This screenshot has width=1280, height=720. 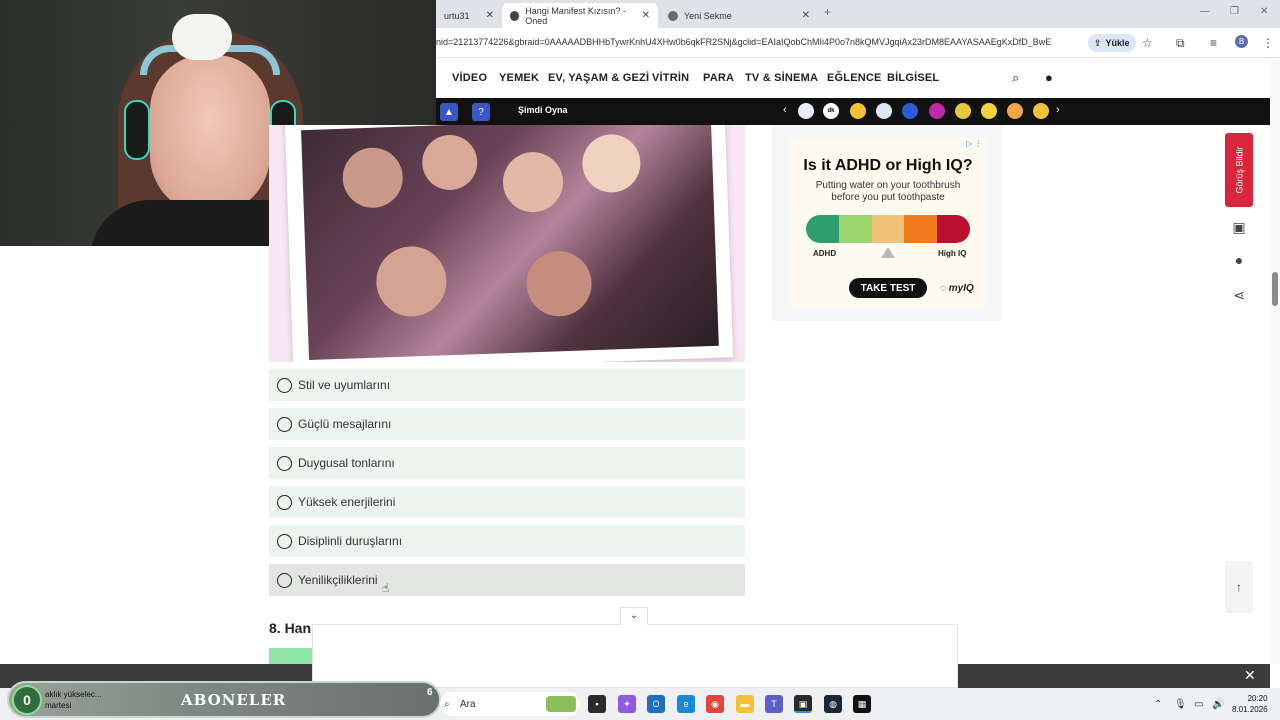 I want to click on help-button: ?, so click(x=481, y=112).